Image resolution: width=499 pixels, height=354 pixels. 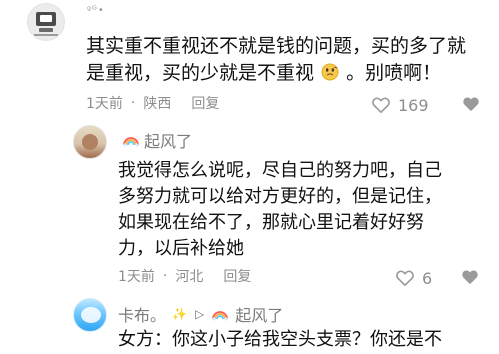 What do you see at coordinates (276, 46) in the screenshot?
I see `comment-line-1: 其实重不重视还不就是钱的问题，买的多了就` at bounding box center [276, 46].